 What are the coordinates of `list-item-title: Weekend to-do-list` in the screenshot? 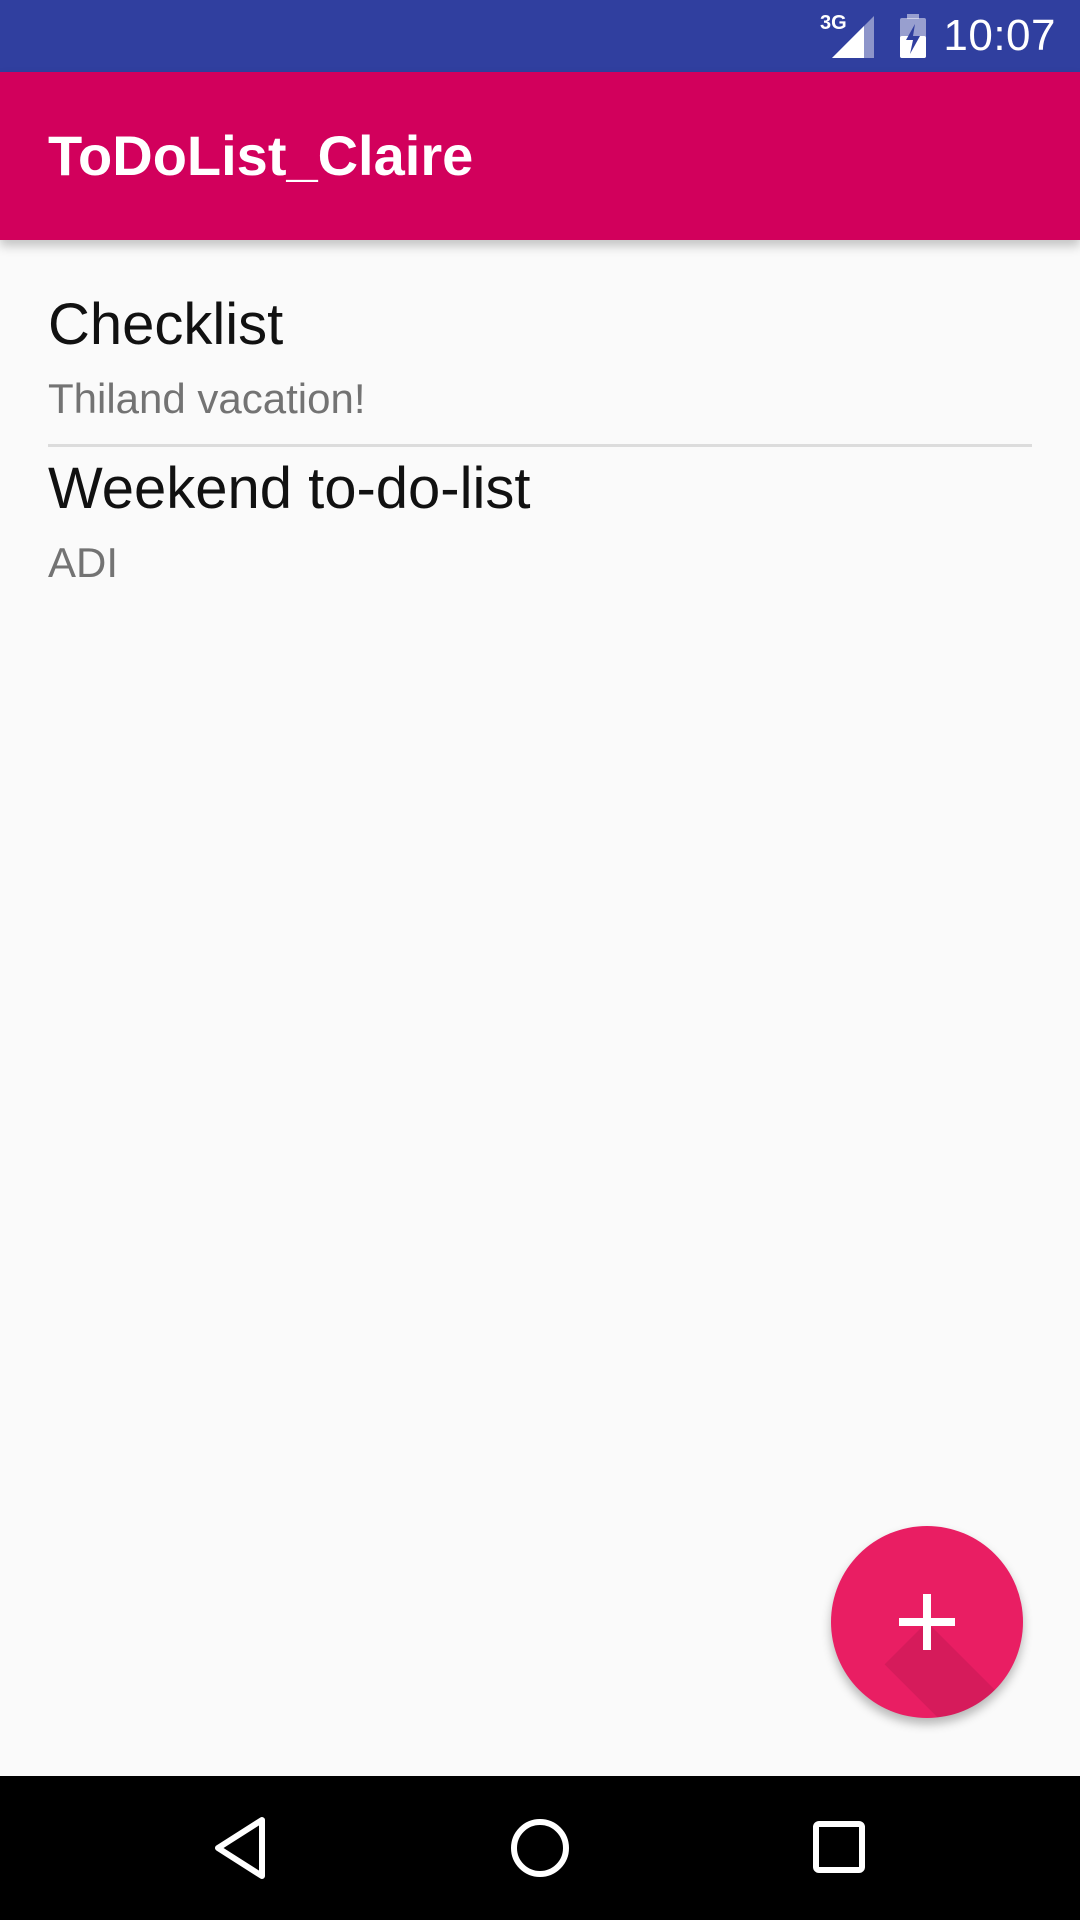 It's located at (289, 488).